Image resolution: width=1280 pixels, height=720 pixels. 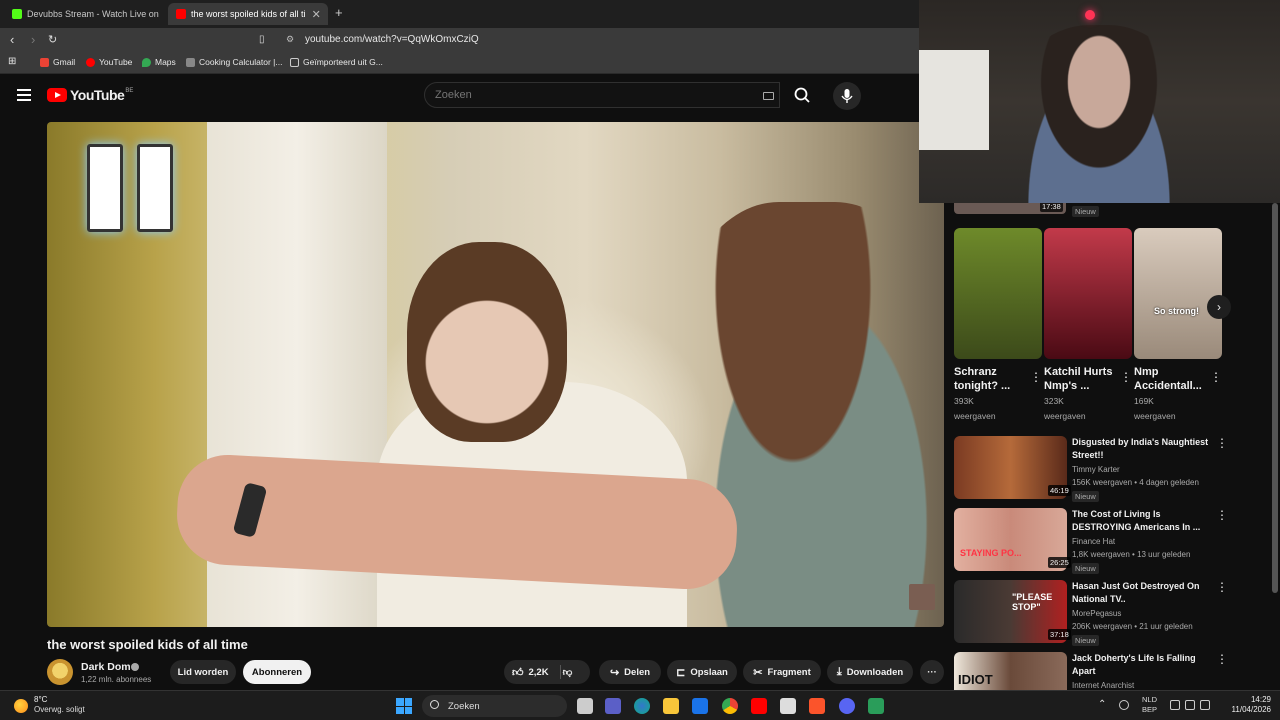 What do you see at coordinates (585, 706) in the screenshot?
I see `task-view-icon` at bounding box center [585, 706].